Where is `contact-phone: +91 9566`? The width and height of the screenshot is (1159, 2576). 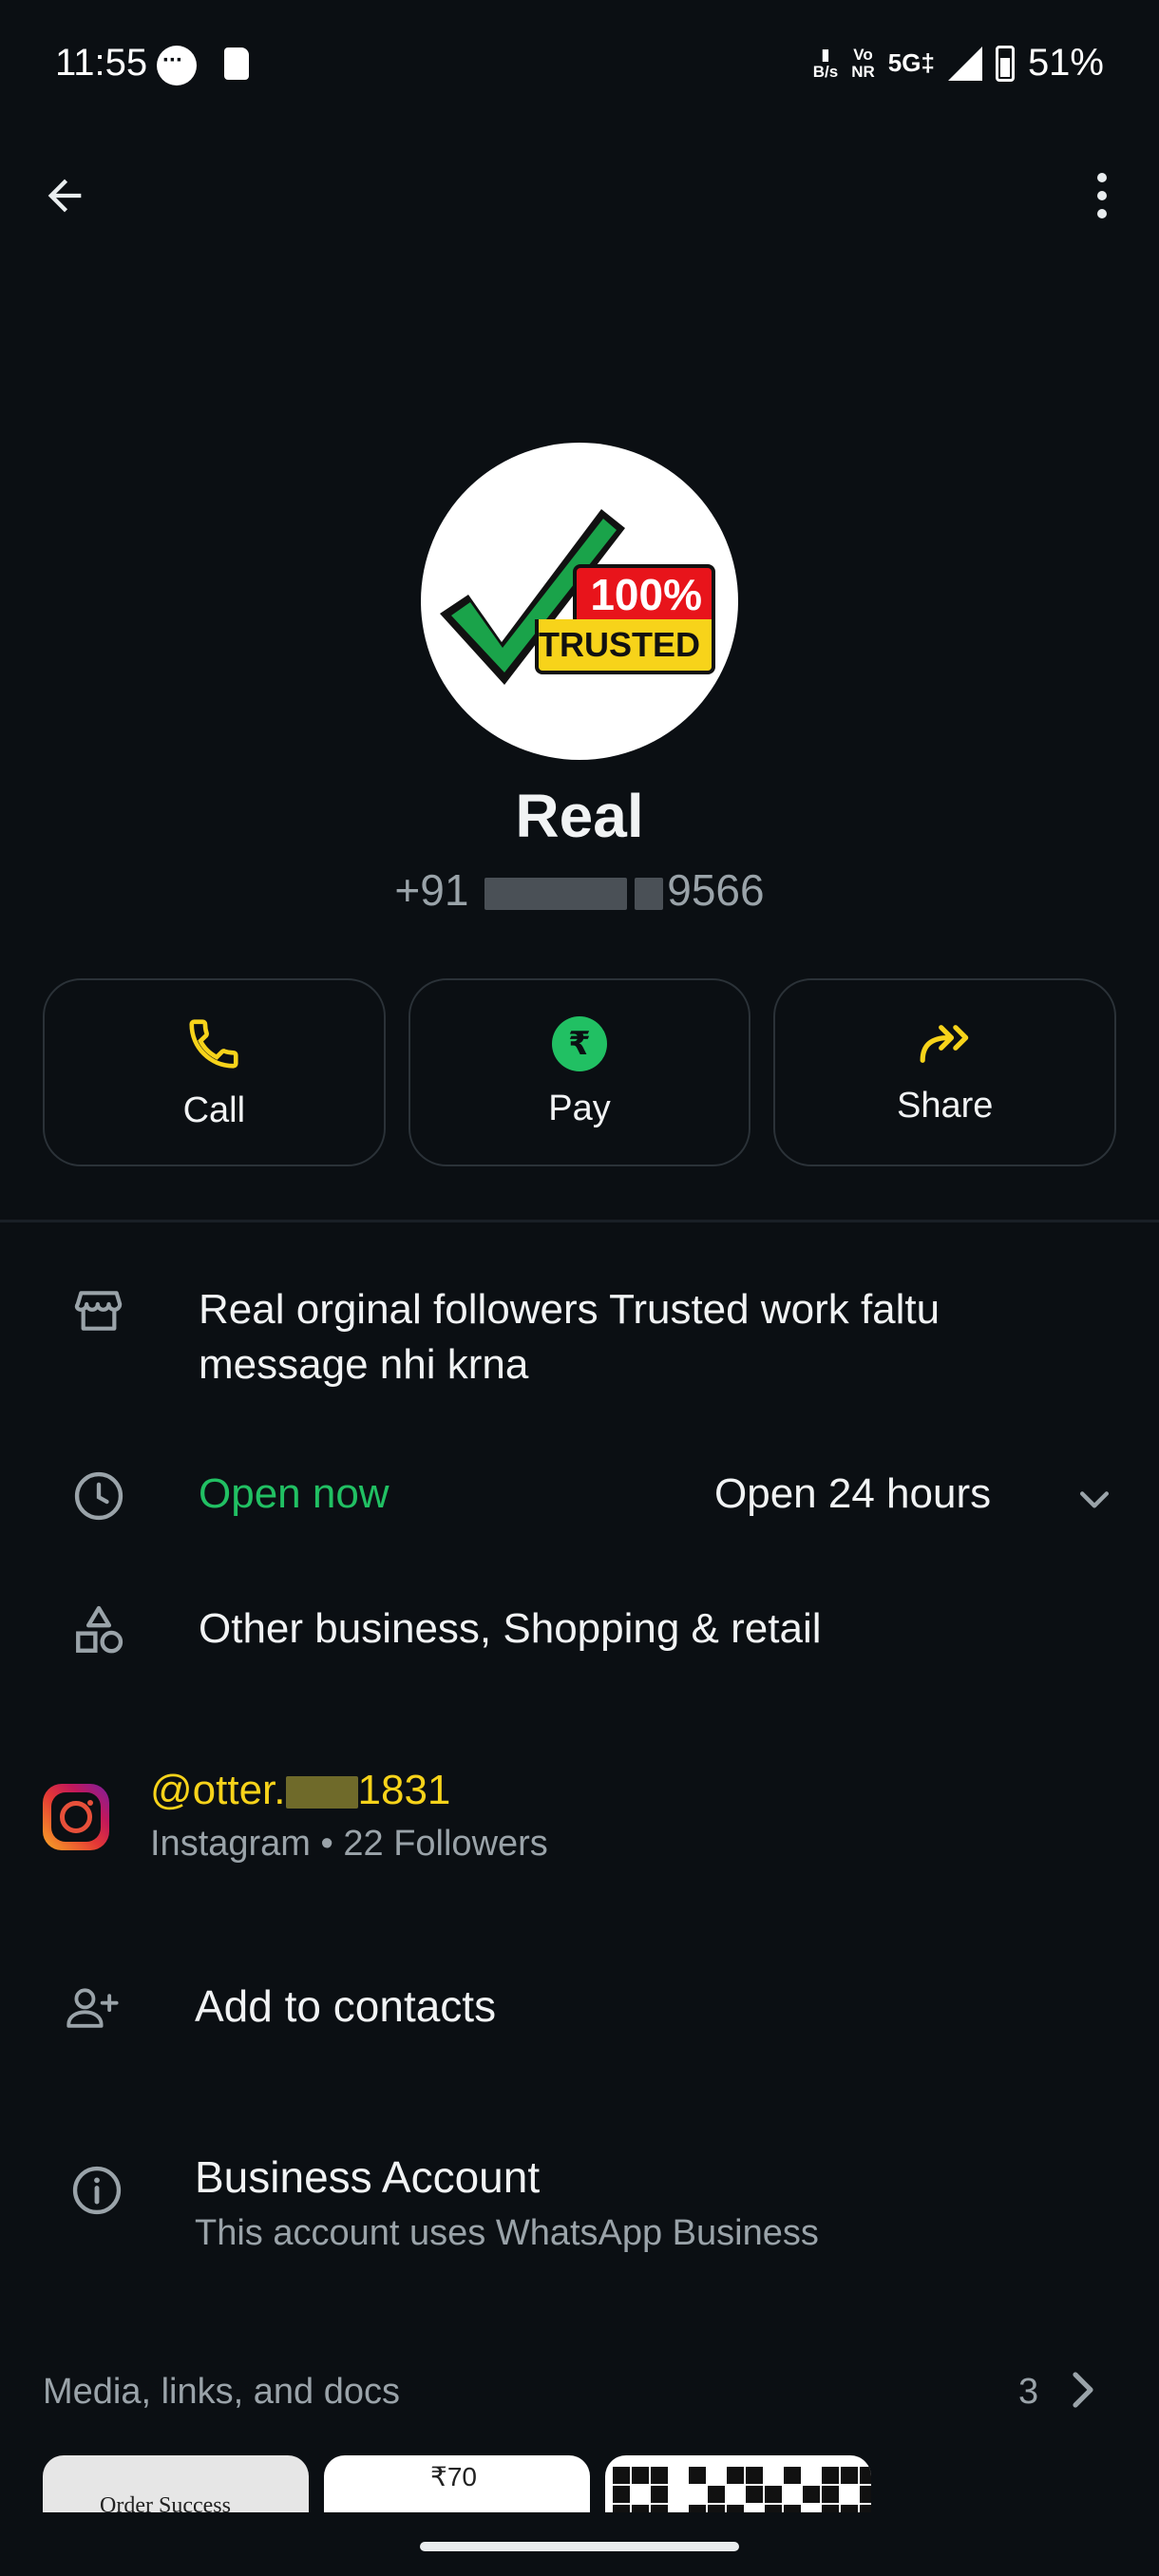 contact-phone: +91 9566 is located at coordinates (579, 890).